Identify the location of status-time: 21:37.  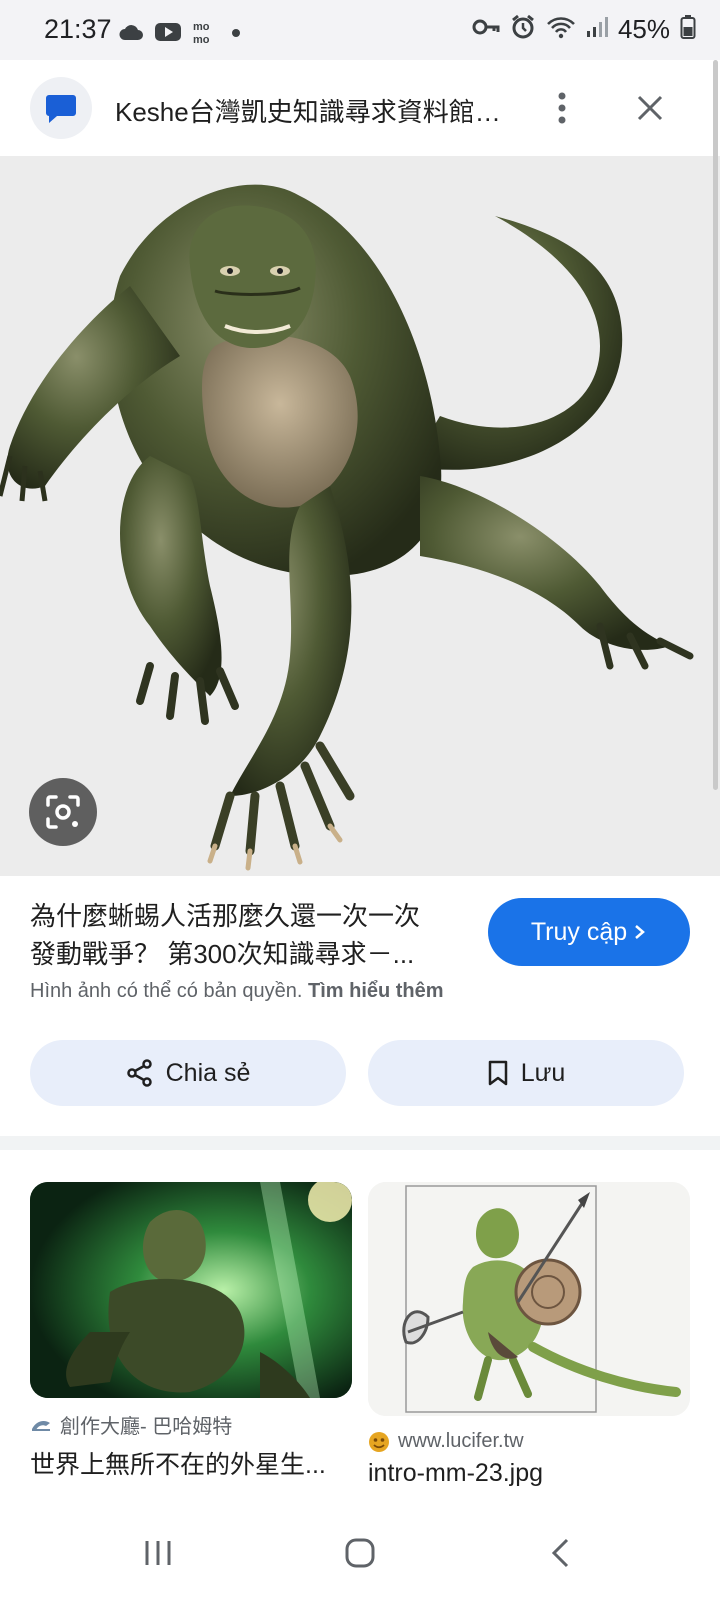
(78, 29).